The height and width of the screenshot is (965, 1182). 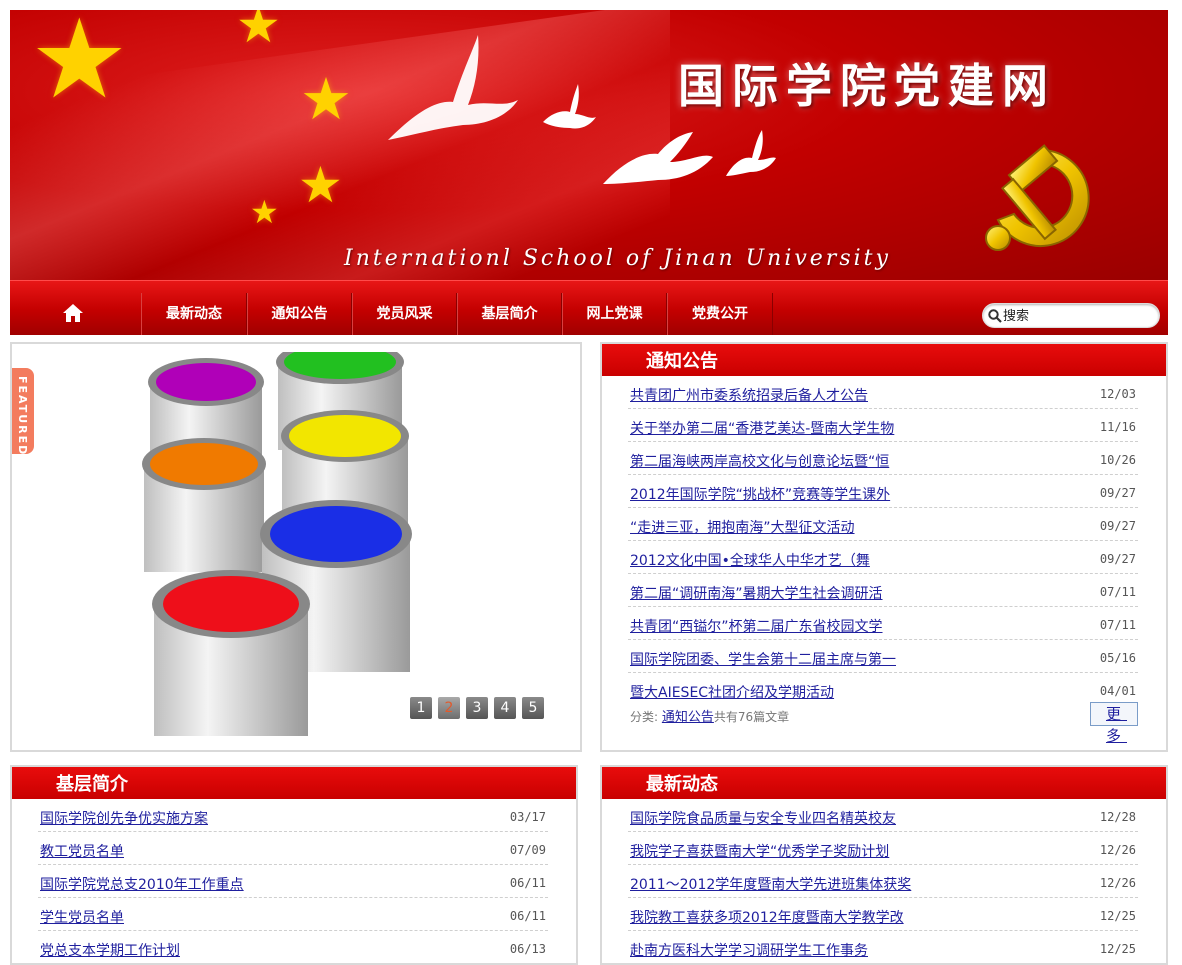 I want to click on list-item: 国际学院党总支2010年工作重点 06/11, so click(x=293, y=881).